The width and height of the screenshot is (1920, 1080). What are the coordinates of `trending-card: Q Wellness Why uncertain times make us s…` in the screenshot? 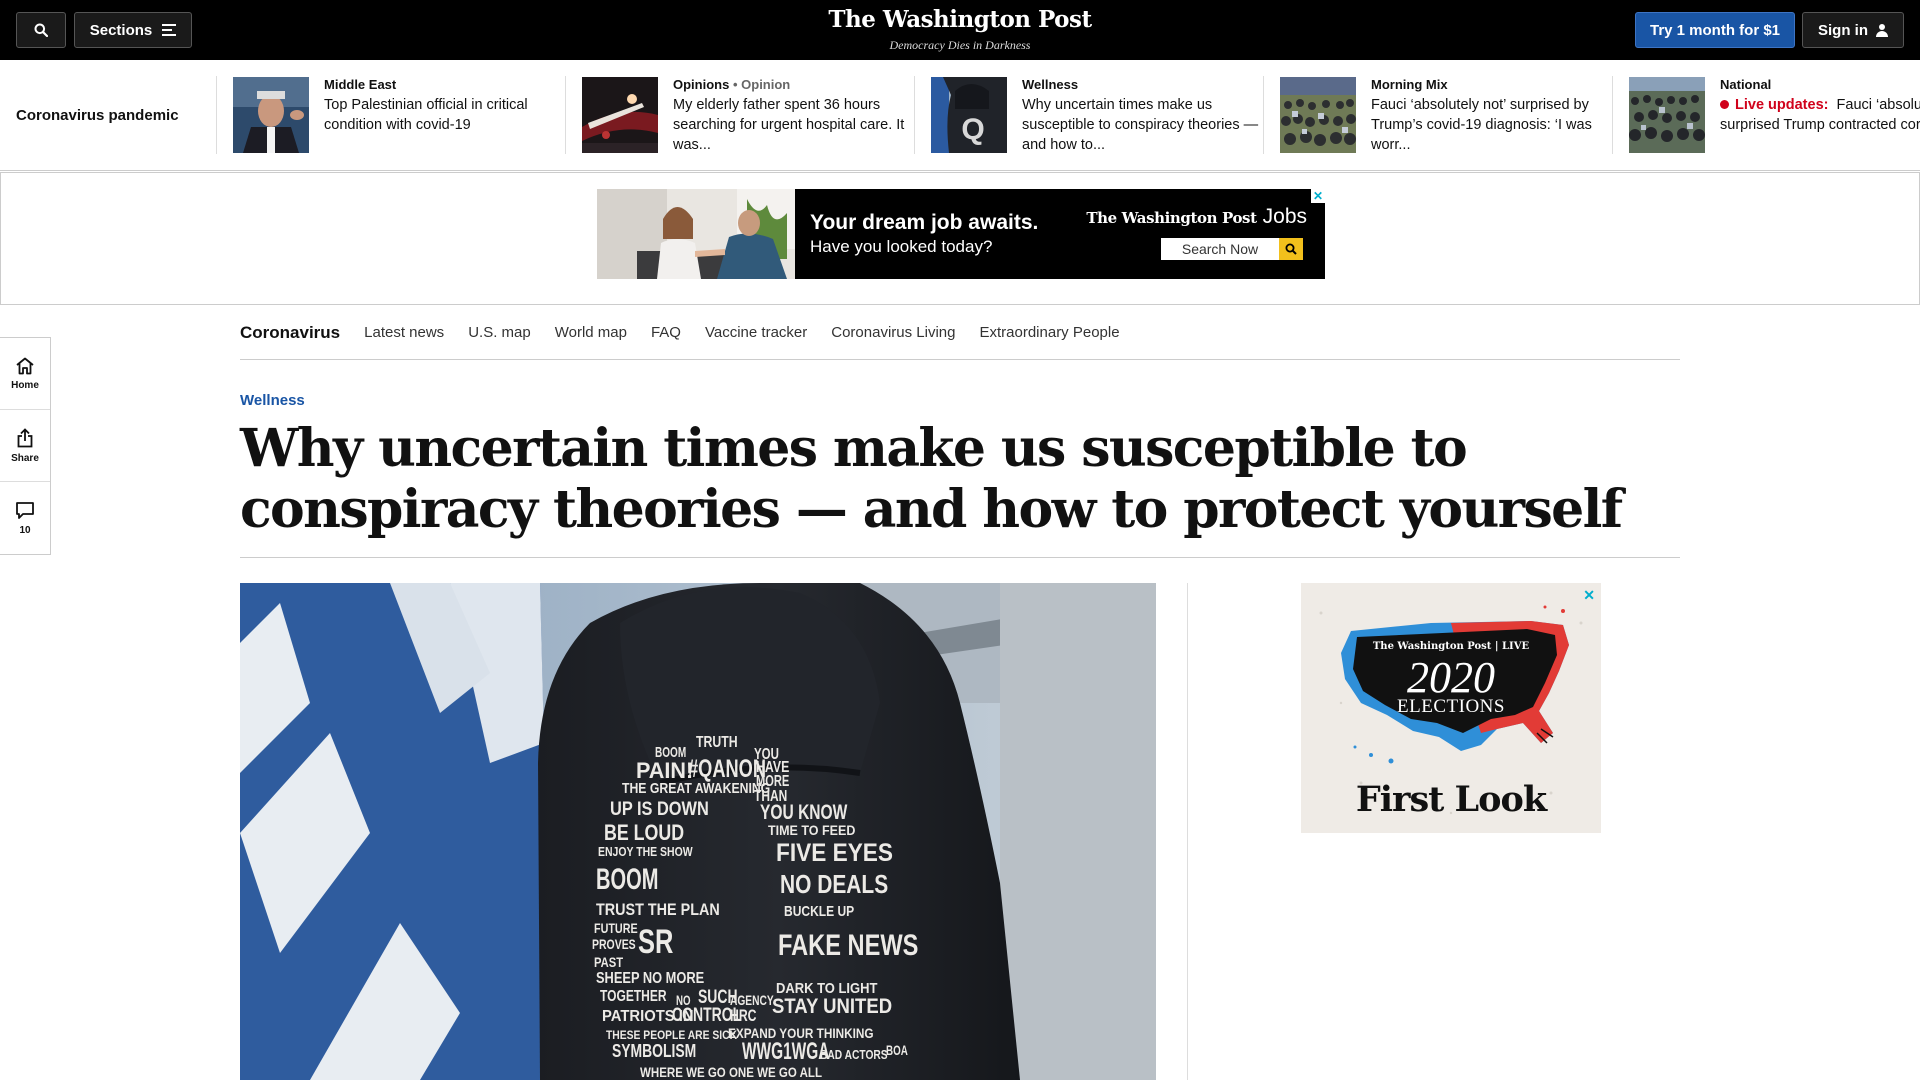 It's located at (1101, 116).